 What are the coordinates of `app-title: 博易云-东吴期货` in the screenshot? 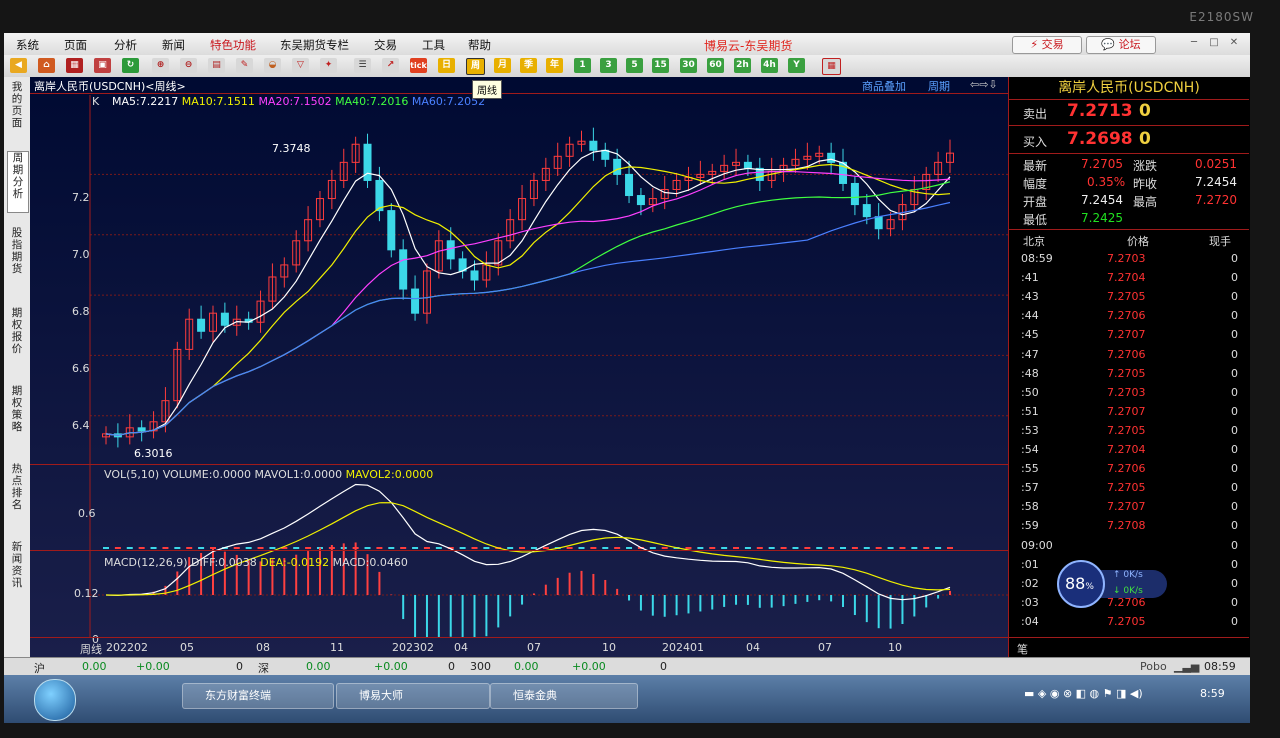 It's located at (748, 46).